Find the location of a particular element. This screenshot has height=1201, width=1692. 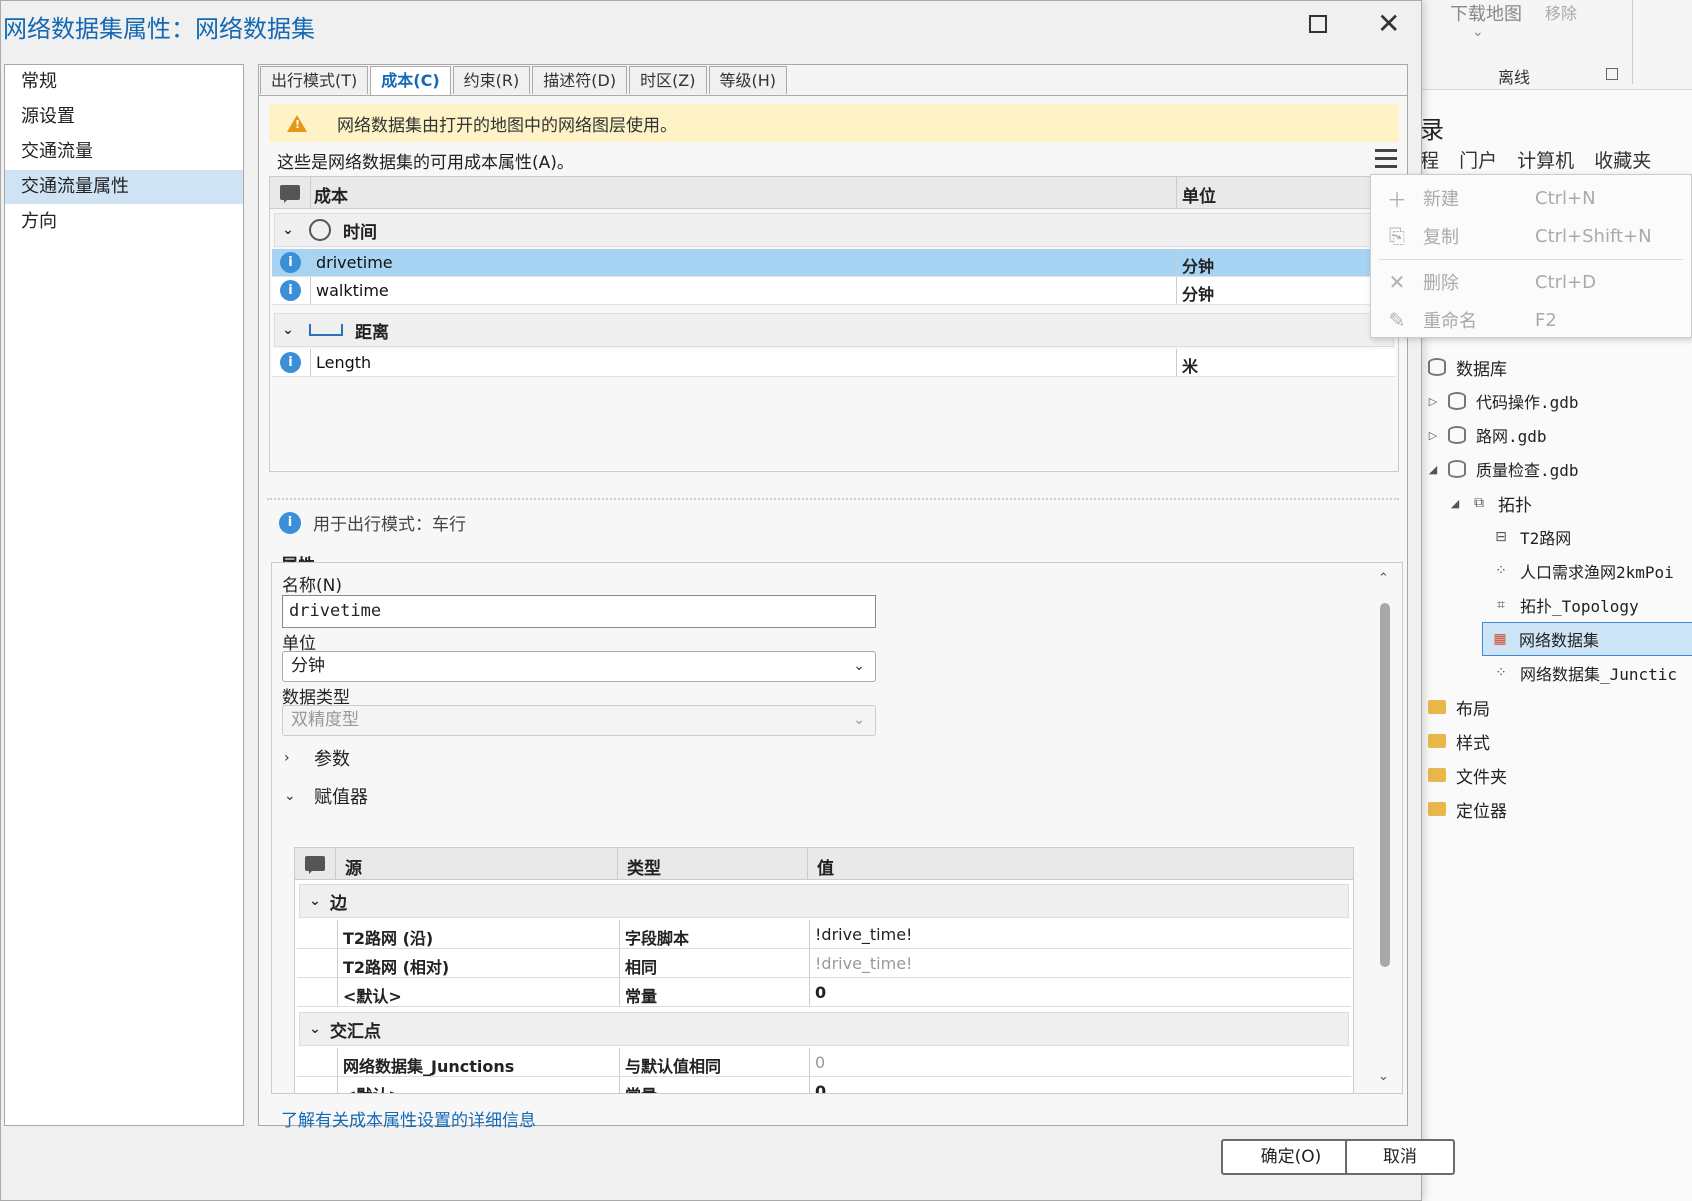

header-cost: 成本 is located at coordinates (331, 197).